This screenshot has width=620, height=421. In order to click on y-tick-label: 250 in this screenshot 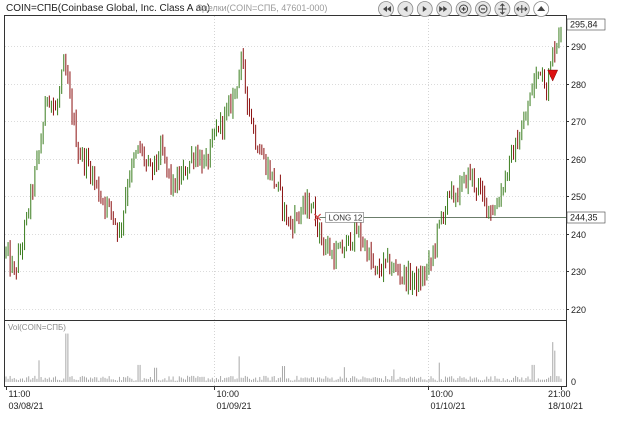, I will do `click(578, 197)`.